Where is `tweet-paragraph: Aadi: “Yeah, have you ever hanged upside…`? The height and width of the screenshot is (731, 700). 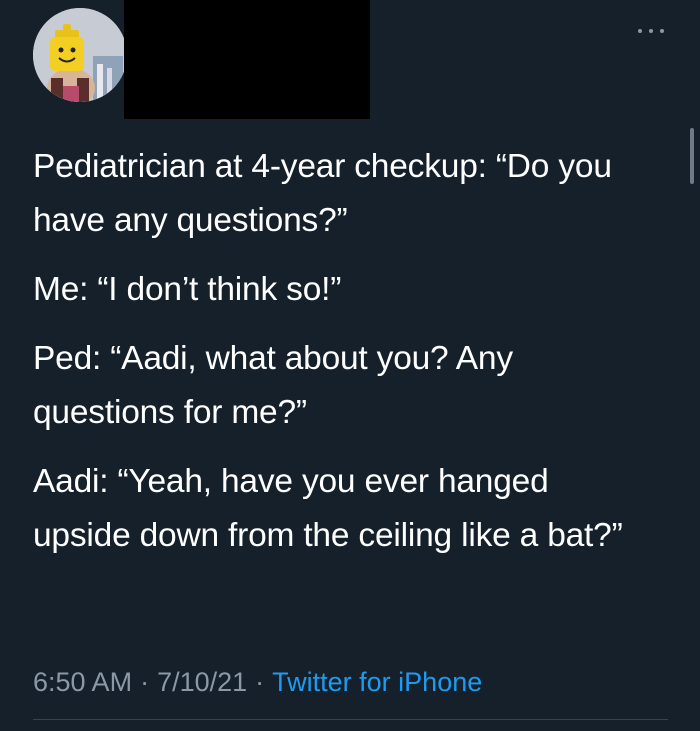 tweet-paragraph: Aadi: “Yeah, have you ever hanged upside… is located at coordinates (328, 508).